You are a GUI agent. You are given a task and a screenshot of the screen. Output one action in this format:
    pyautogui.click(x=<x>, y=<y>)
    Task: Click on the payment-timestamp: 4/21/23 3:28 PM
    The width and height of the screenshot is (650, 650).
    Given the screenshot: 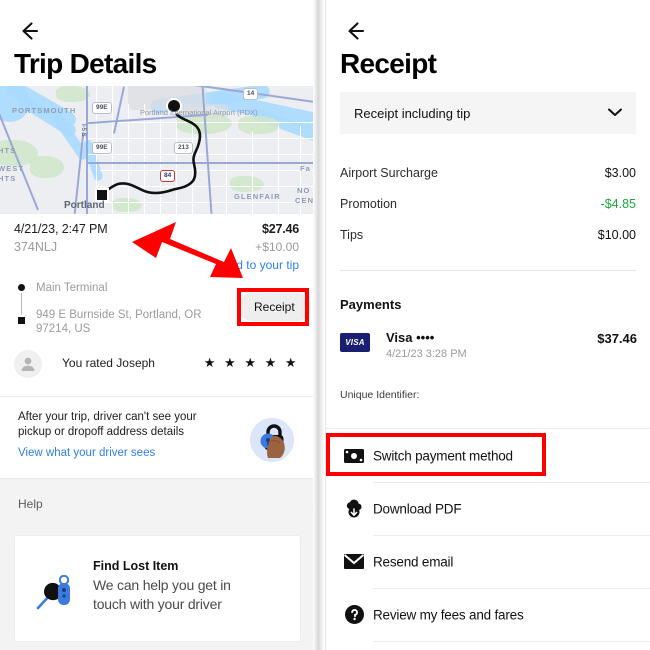 What is the action you would take?
    pyautogui.click(x=426, y=354)
    